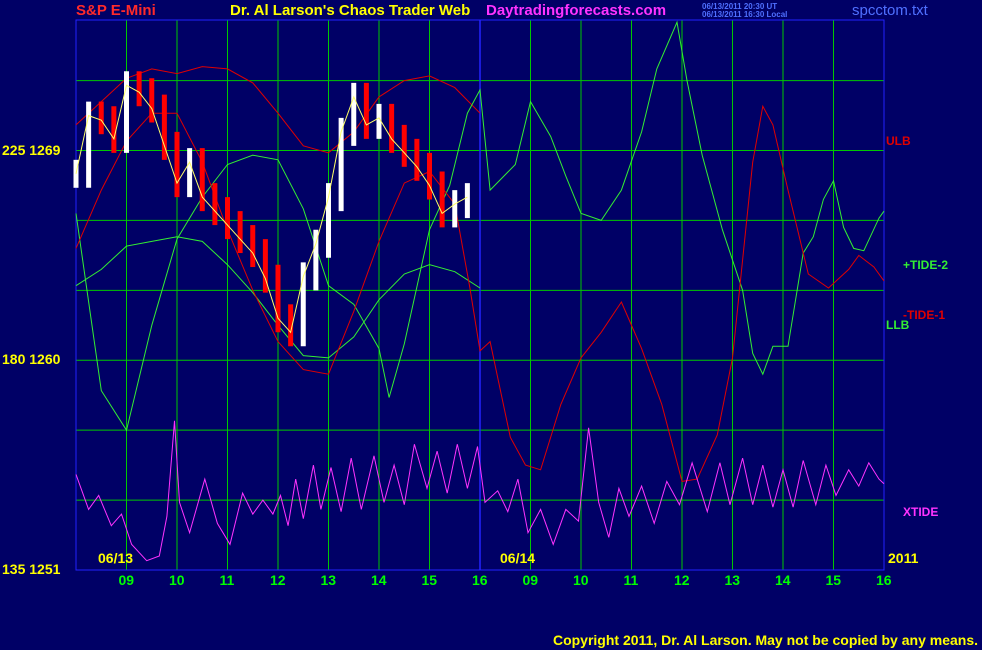  What do you see at coordinates (745, 14) in the screenshot?
I see `timestamp-local: 06/13/2011 16:30 Local` at bounding box center [745, 14].